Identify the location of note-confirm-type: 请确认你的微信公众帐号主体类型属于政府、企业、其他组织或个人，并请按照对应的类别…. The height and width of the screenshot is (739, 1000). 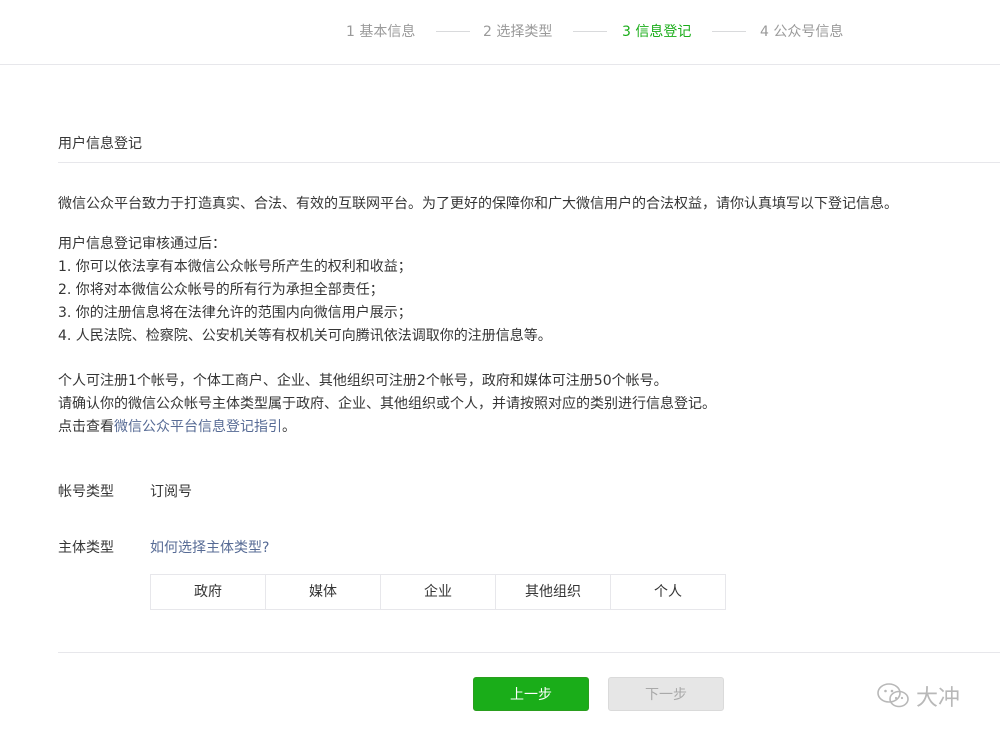
(387, 404).